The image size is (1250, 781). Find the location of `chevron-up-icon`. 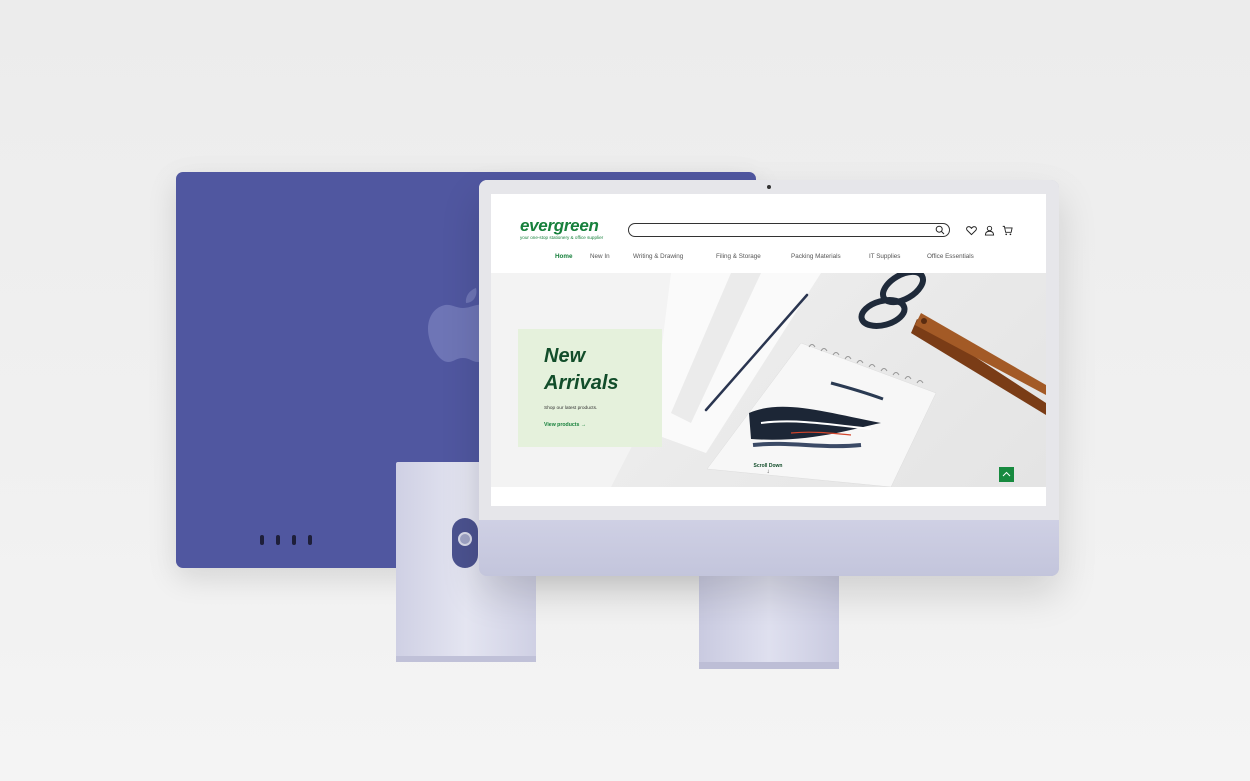

chevron-up-icon is located at coordinates (1006, 474).